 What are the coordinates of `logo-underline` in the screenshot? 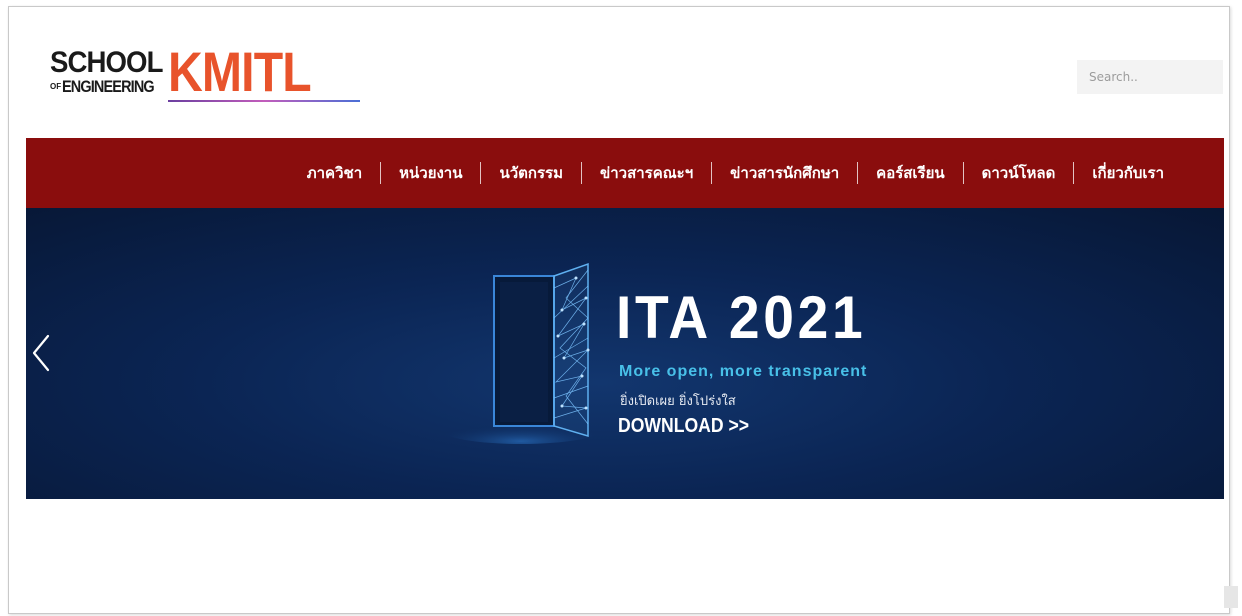 It's located at (264, 101).